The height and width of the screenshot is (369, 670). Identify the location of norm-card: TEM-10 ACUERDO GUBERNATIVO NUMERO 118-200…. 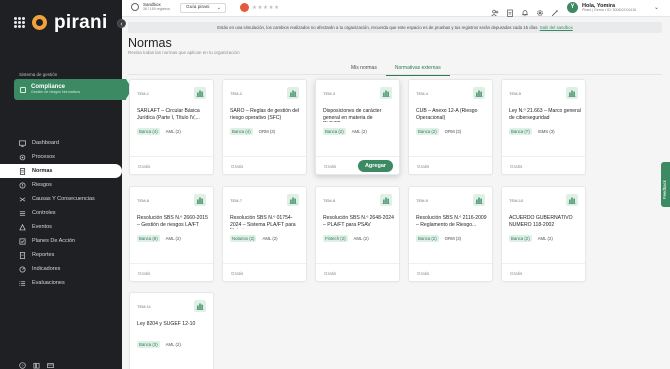
(543, 234).